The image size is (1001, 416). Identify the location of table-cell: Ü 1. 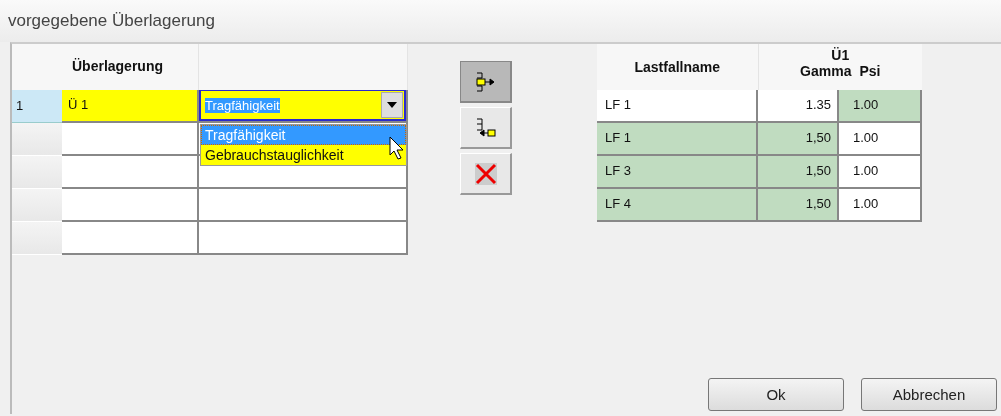
(130, 106).